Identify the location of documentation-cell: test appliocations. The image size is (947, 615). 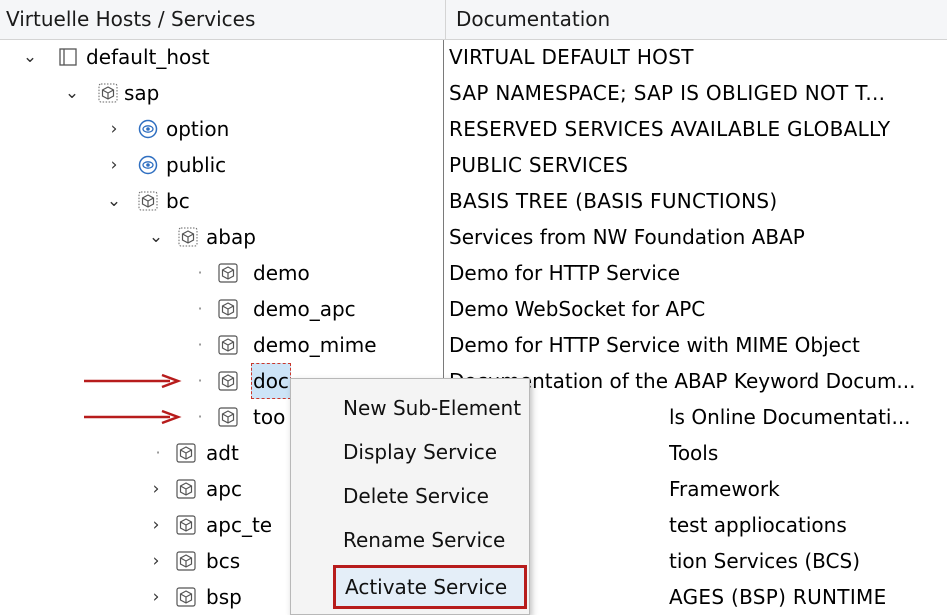
(758, 525).